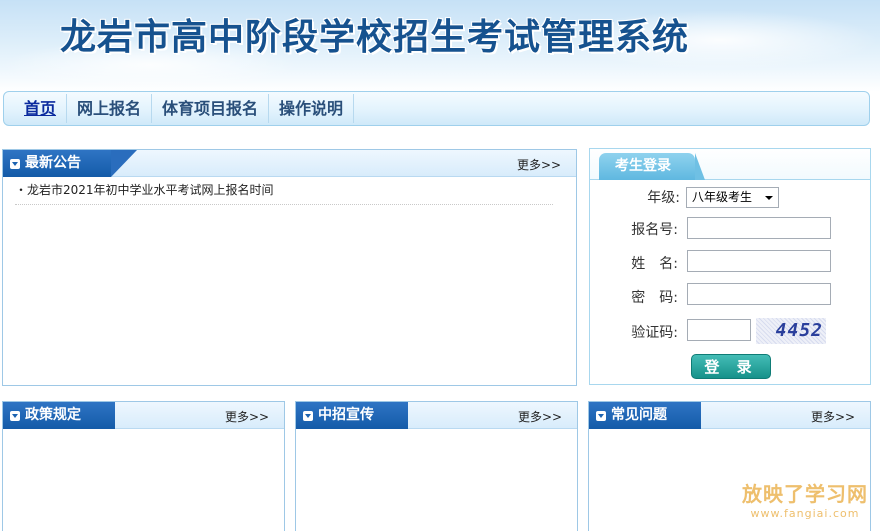  I want to click on policy-panel: 政策规定 更多>>, so click(143, 466).